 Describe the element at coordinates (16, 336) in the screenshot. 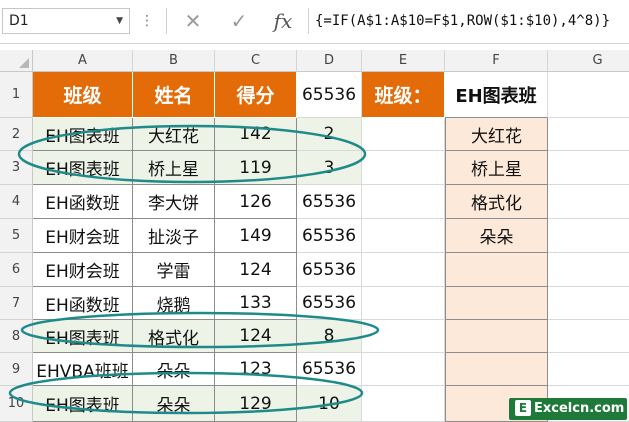

I see `row-header-8: 8` at that location.